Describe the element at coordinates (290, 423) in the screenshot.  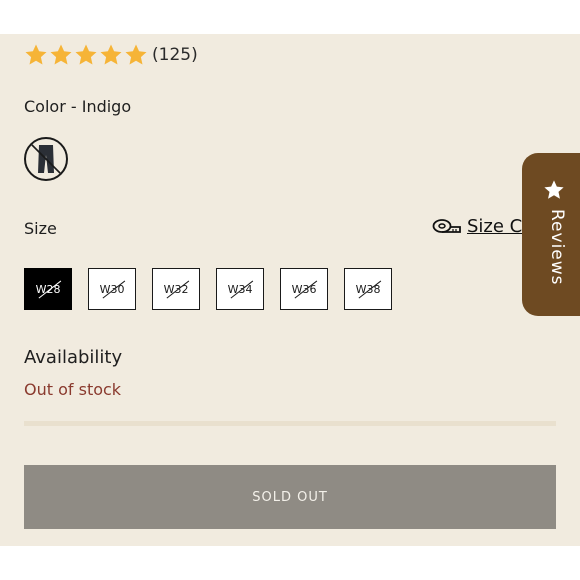
I see `divider` at that location.